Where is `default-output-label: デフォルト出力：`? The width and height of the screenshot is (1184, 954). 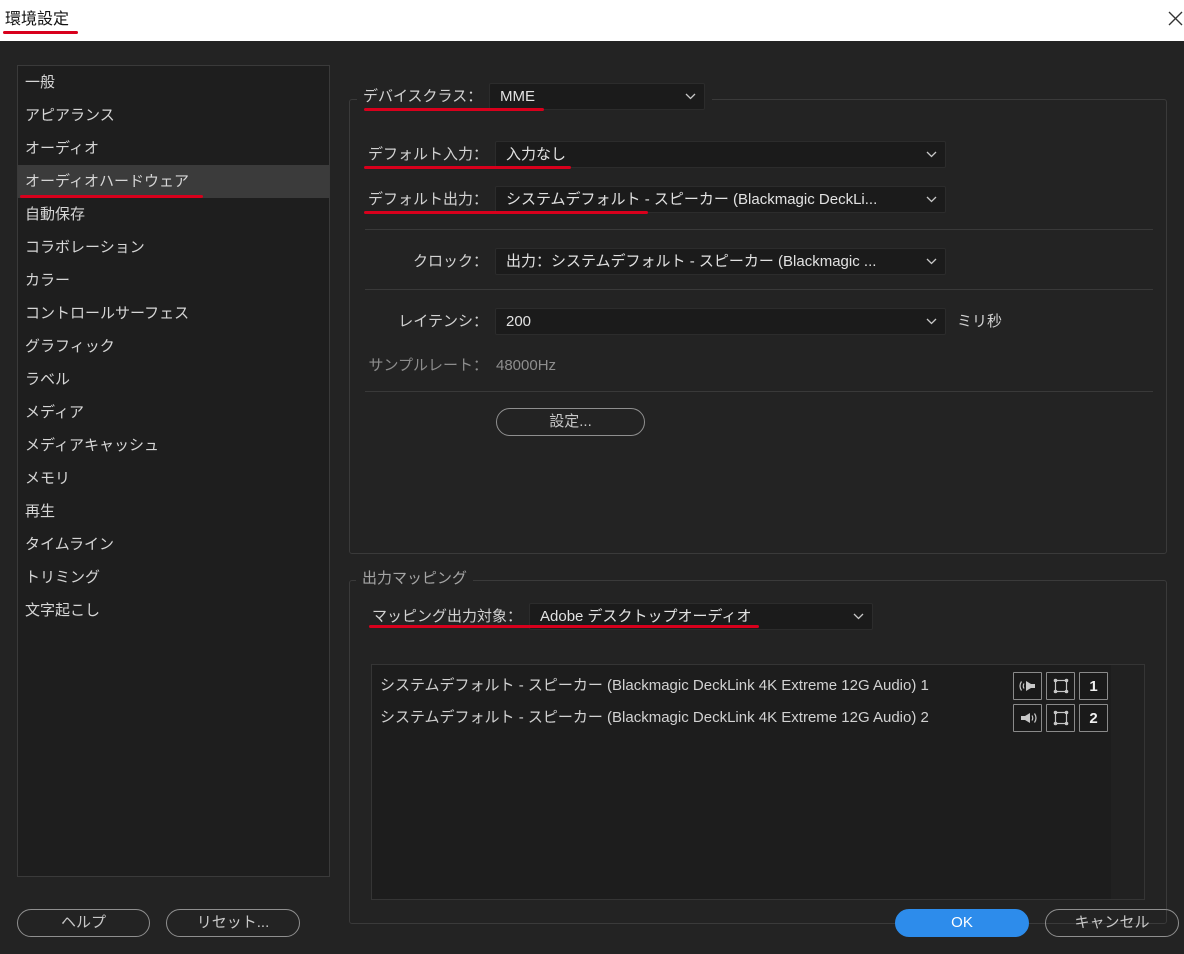
default-output-label: デフォルト出力： is located at coordinates (427, 199).